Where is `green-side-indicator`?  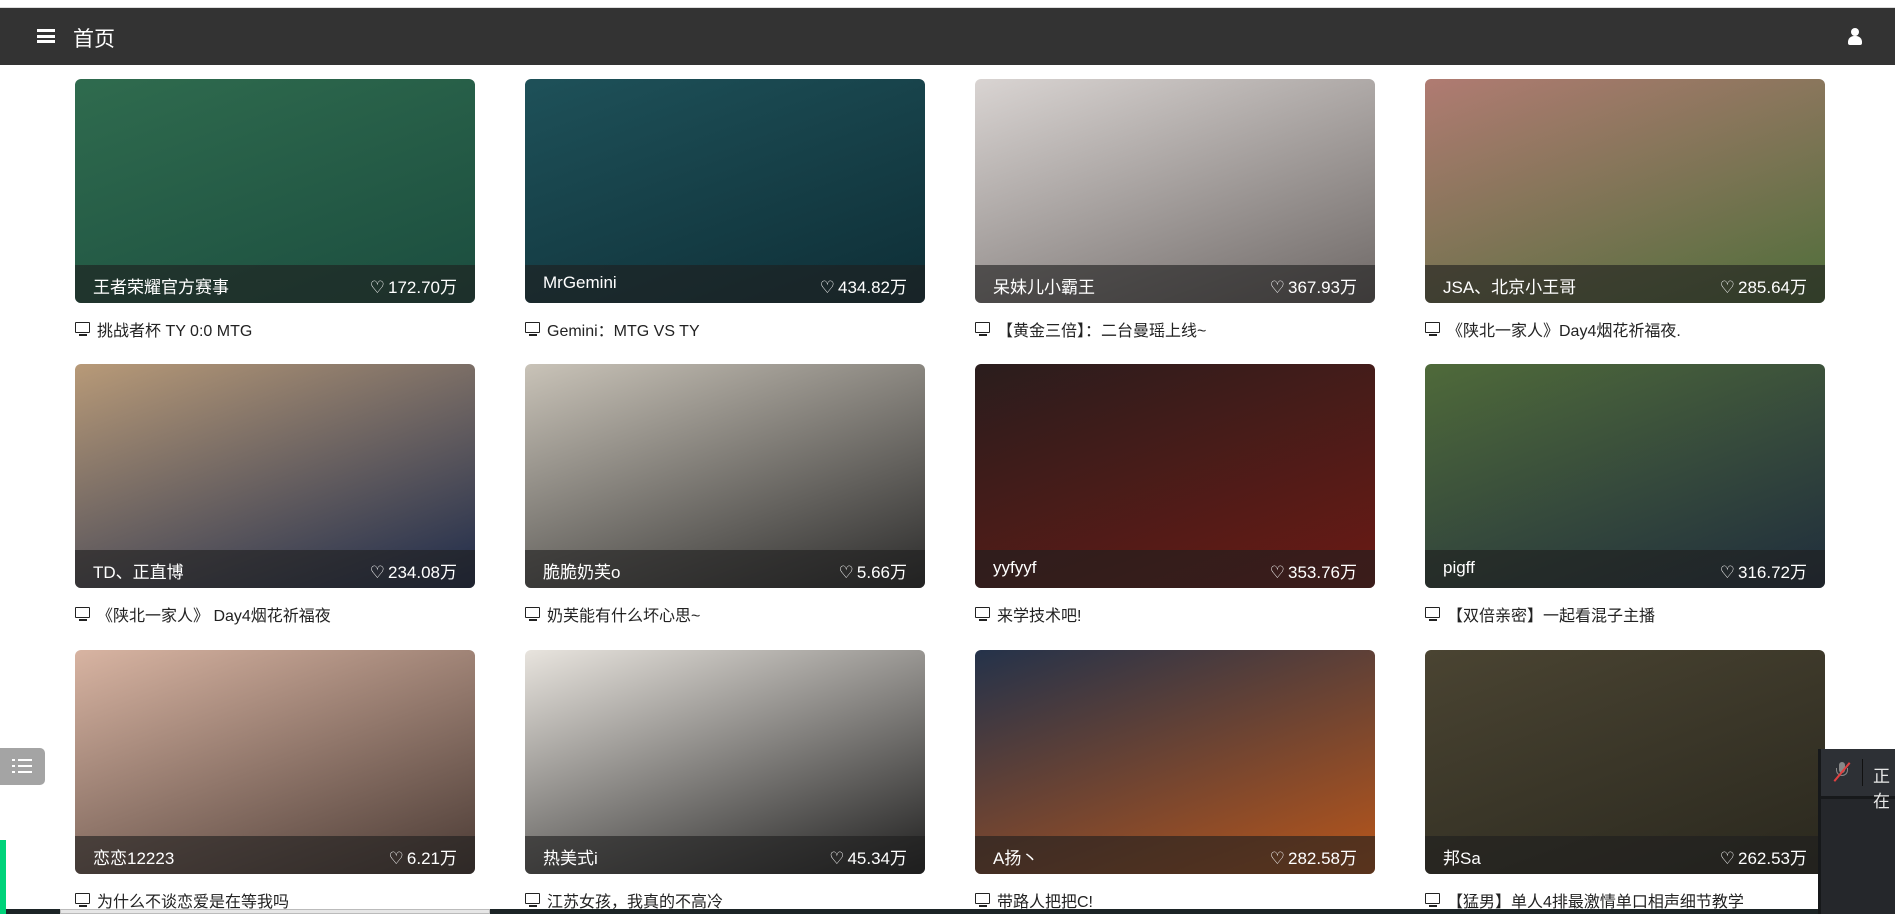 green-side-indicator is located at coordinates (3, 877).